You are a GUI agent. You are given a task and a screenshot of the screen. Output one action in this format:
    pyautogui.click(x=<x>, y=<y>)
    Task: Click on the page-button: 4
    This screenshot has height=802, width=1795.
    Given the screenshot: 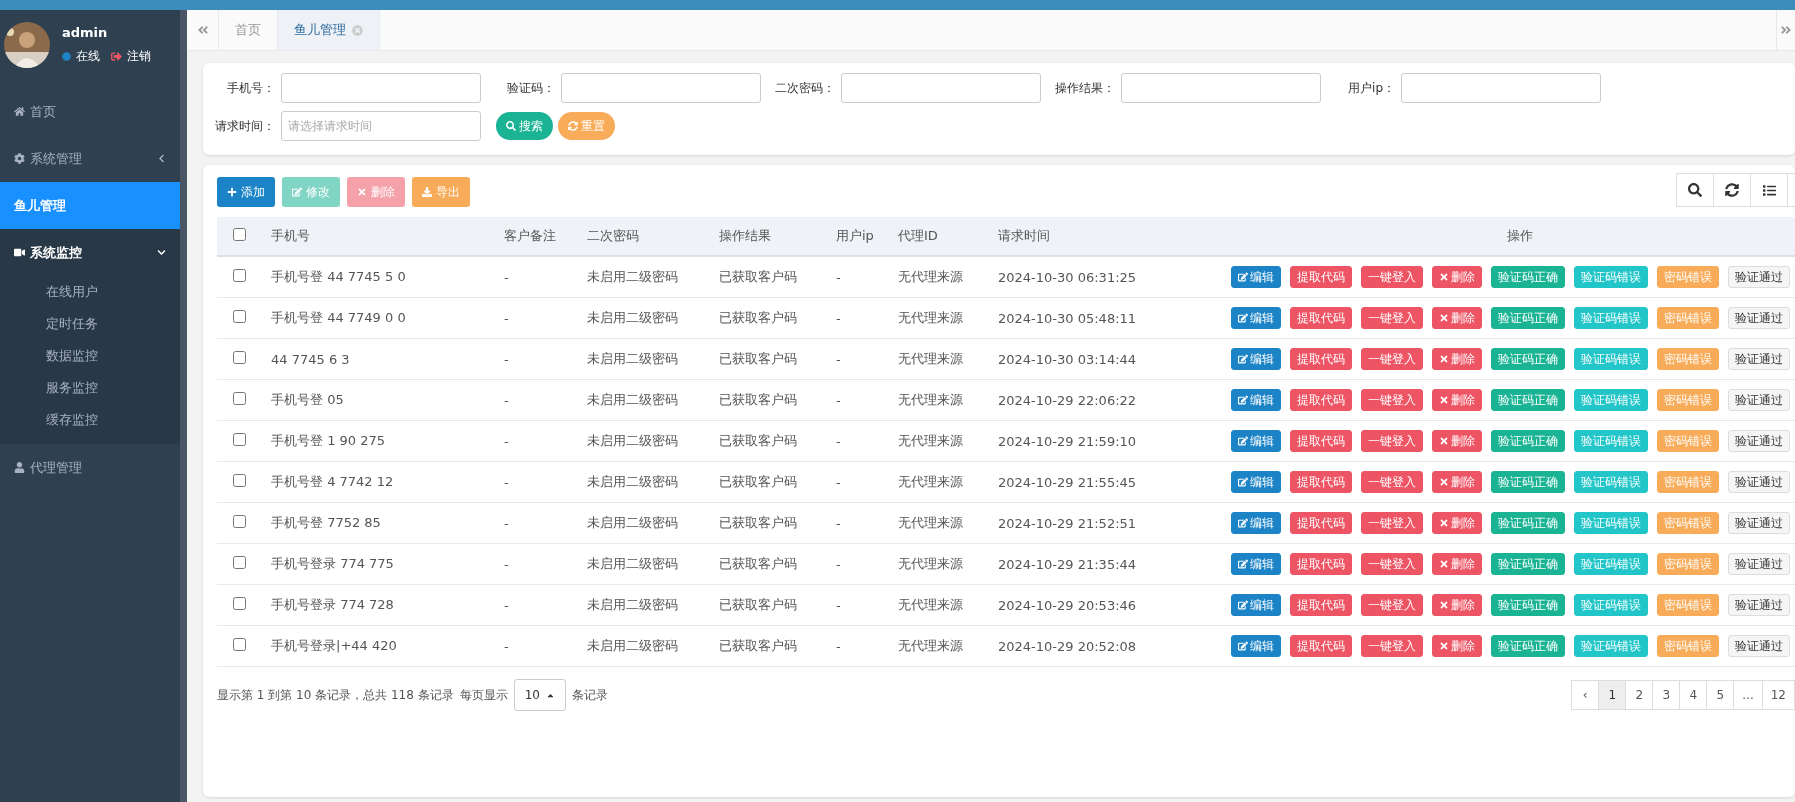 What is the action you would take?
    pyautogui.click(x=1693, y=695)
    